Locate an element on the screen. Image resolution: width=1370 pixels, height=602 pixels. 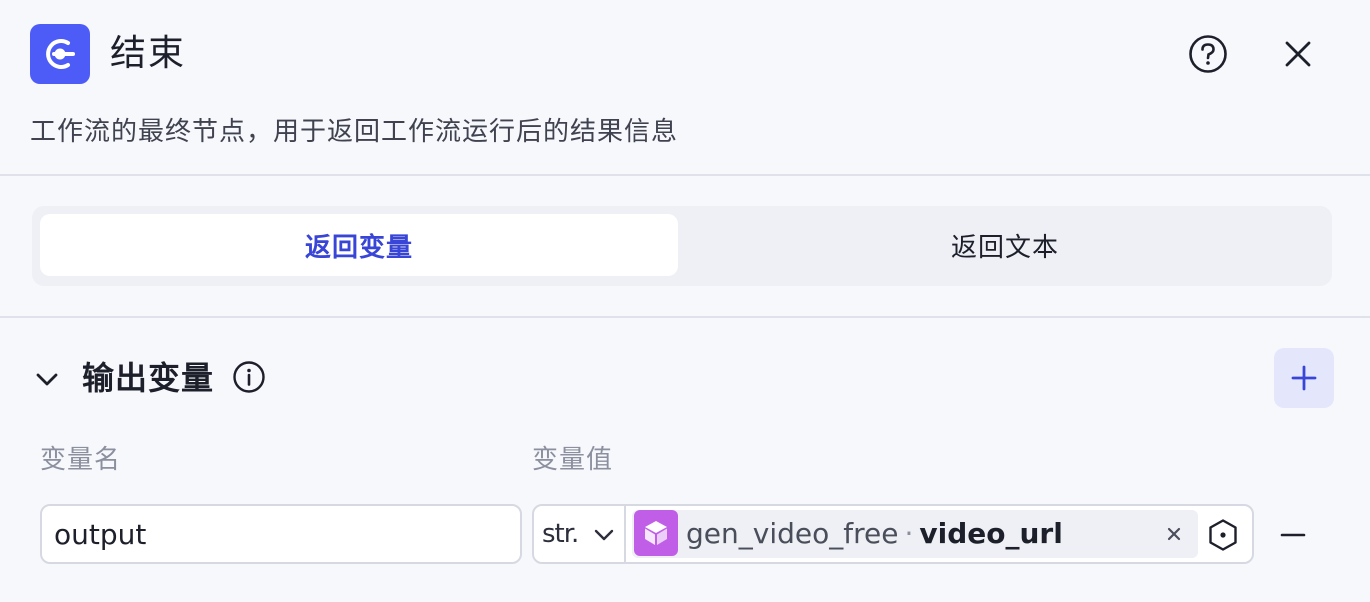
add-variable-button is located at coordinates (1304, 378).